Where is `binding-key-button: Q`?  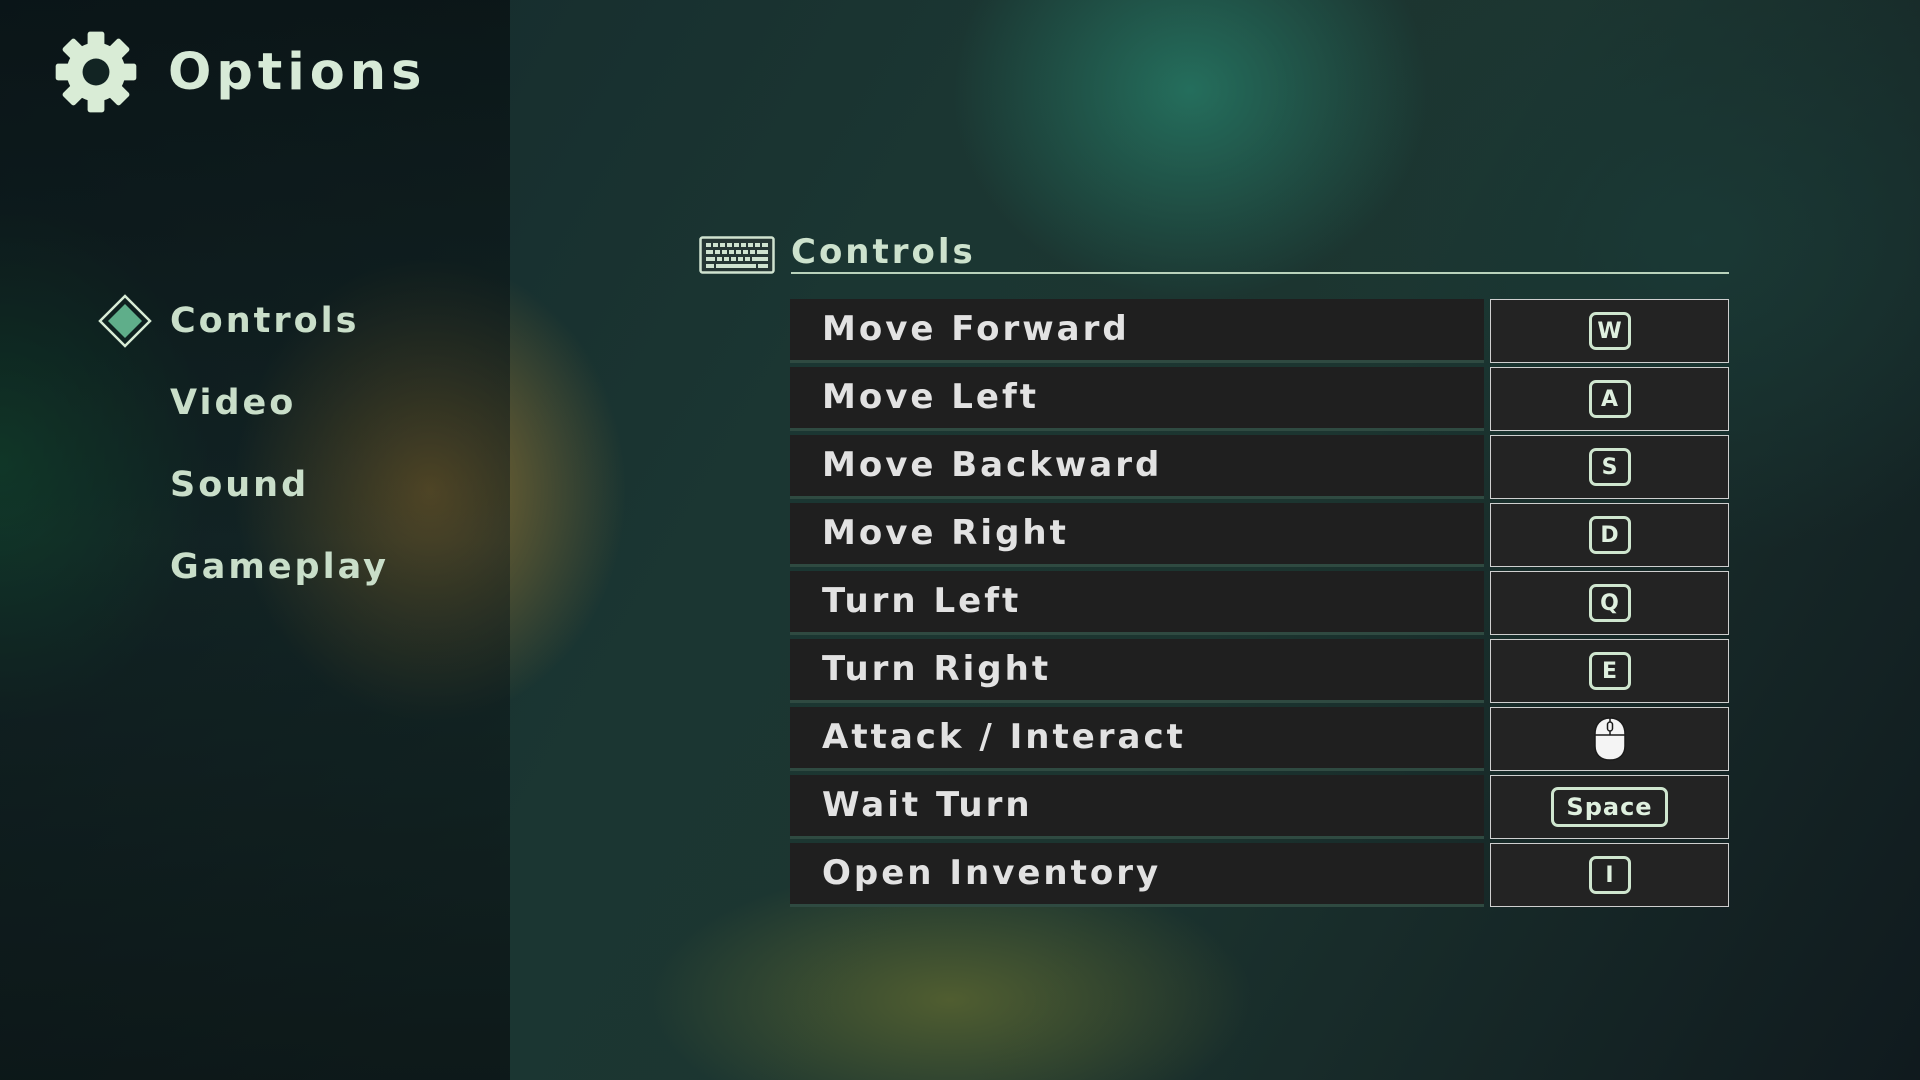 binding-key-button: Q is located at coordinates (1609, 603).